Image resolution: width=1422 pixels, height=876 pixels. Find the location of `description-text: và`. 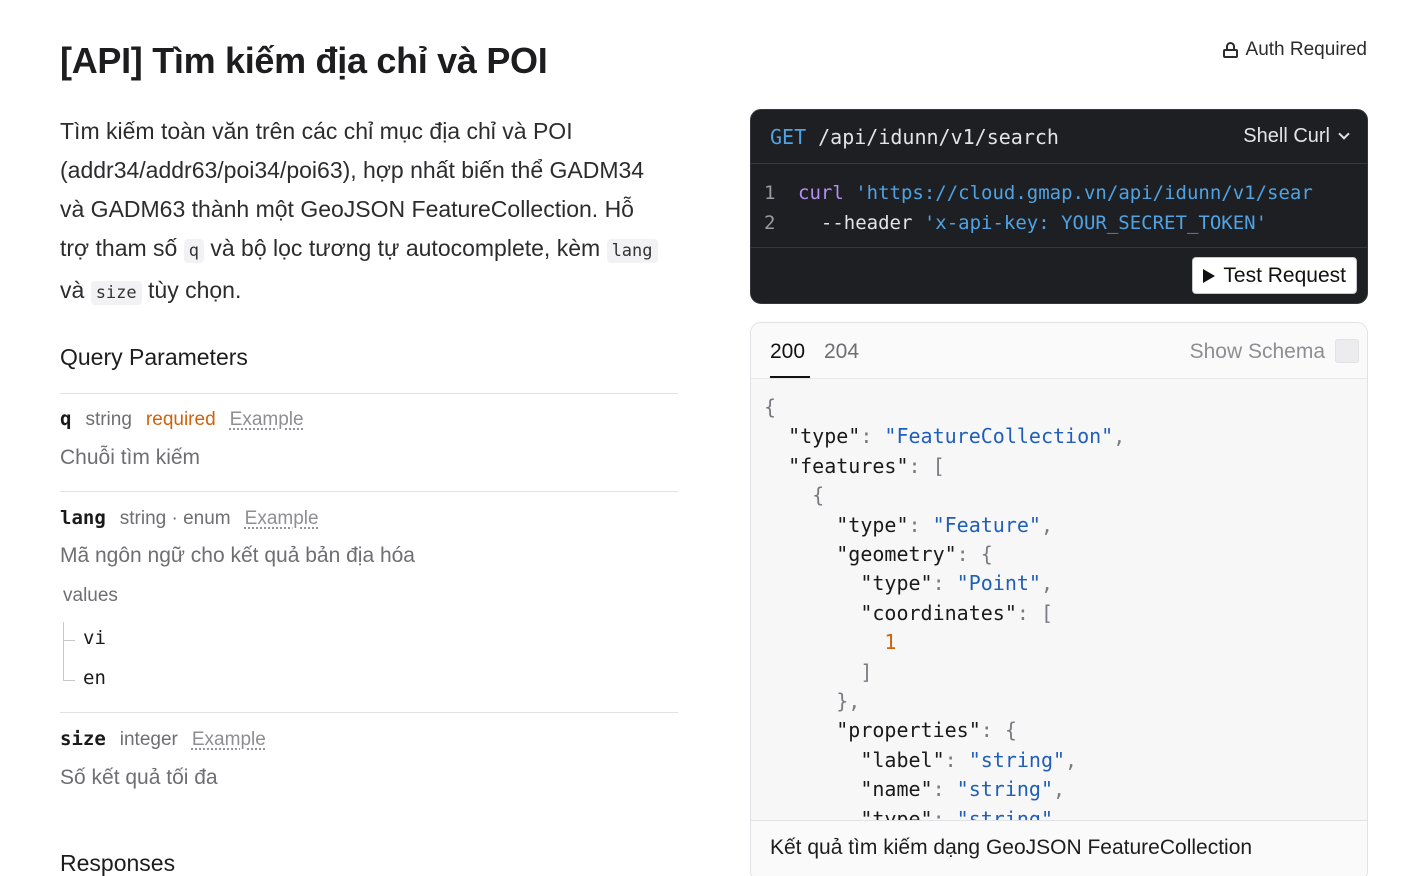

description-text: và is located at coordinates (75, 290).